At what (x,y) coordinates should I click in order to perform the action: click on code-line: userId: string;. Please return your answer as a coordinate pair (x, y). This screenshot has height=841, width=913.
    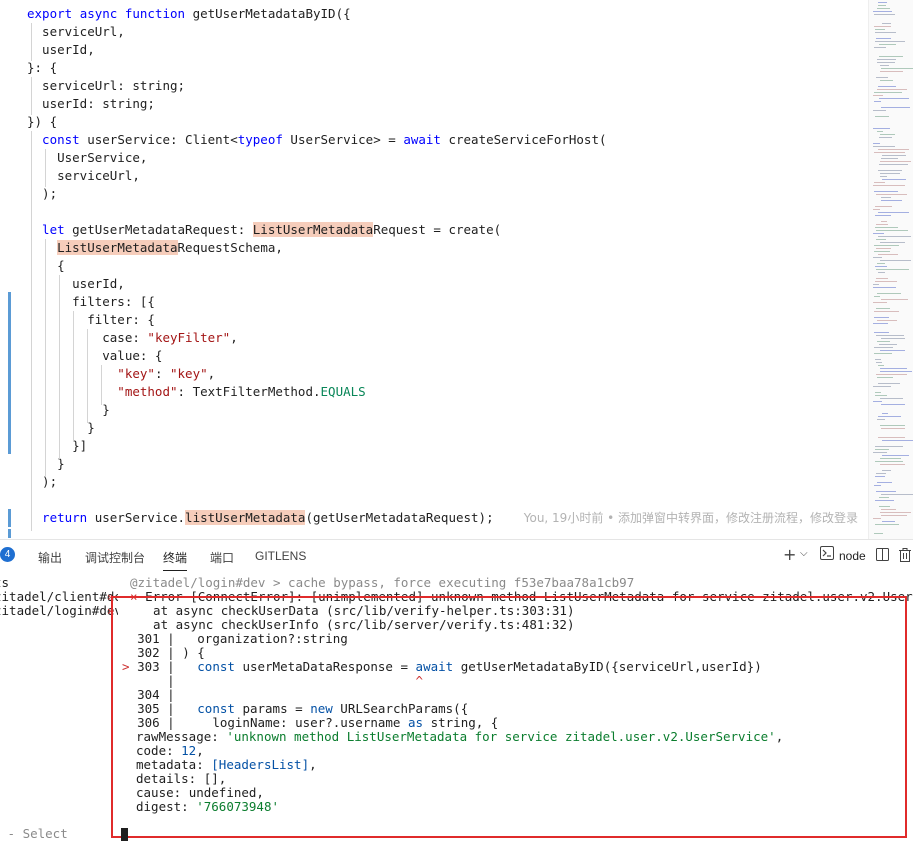
    Looking at the image, I should click on (91, 104).